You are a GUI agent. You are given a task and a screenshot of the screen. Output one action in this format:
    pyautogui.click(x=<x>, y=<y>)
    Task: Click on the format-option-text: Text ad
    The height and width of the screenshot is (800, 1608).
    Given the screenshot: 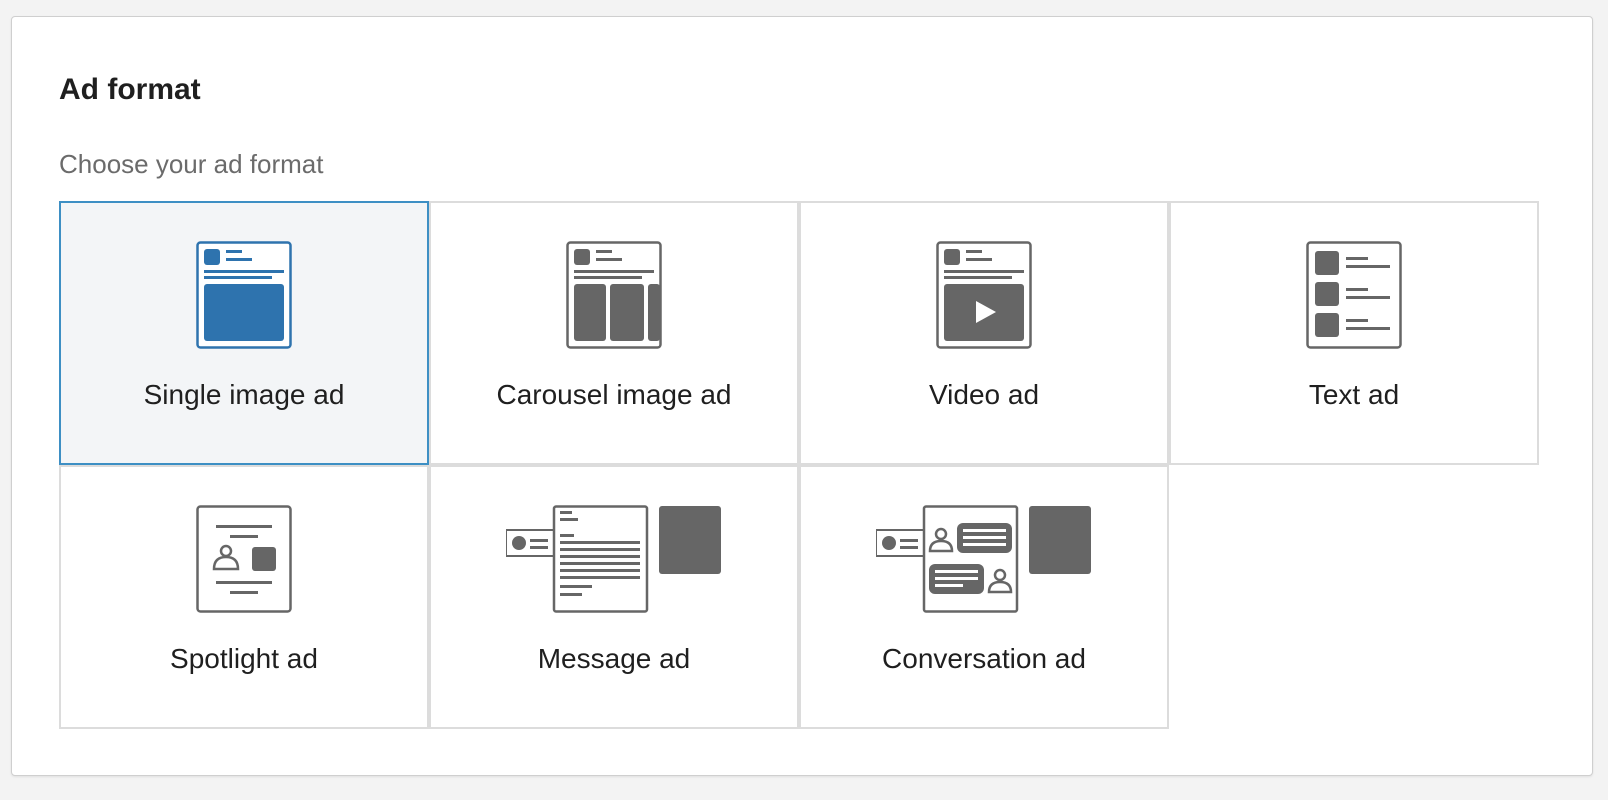 What is the action you would take?
    pyautogui.click(x=1354, y=333)
    